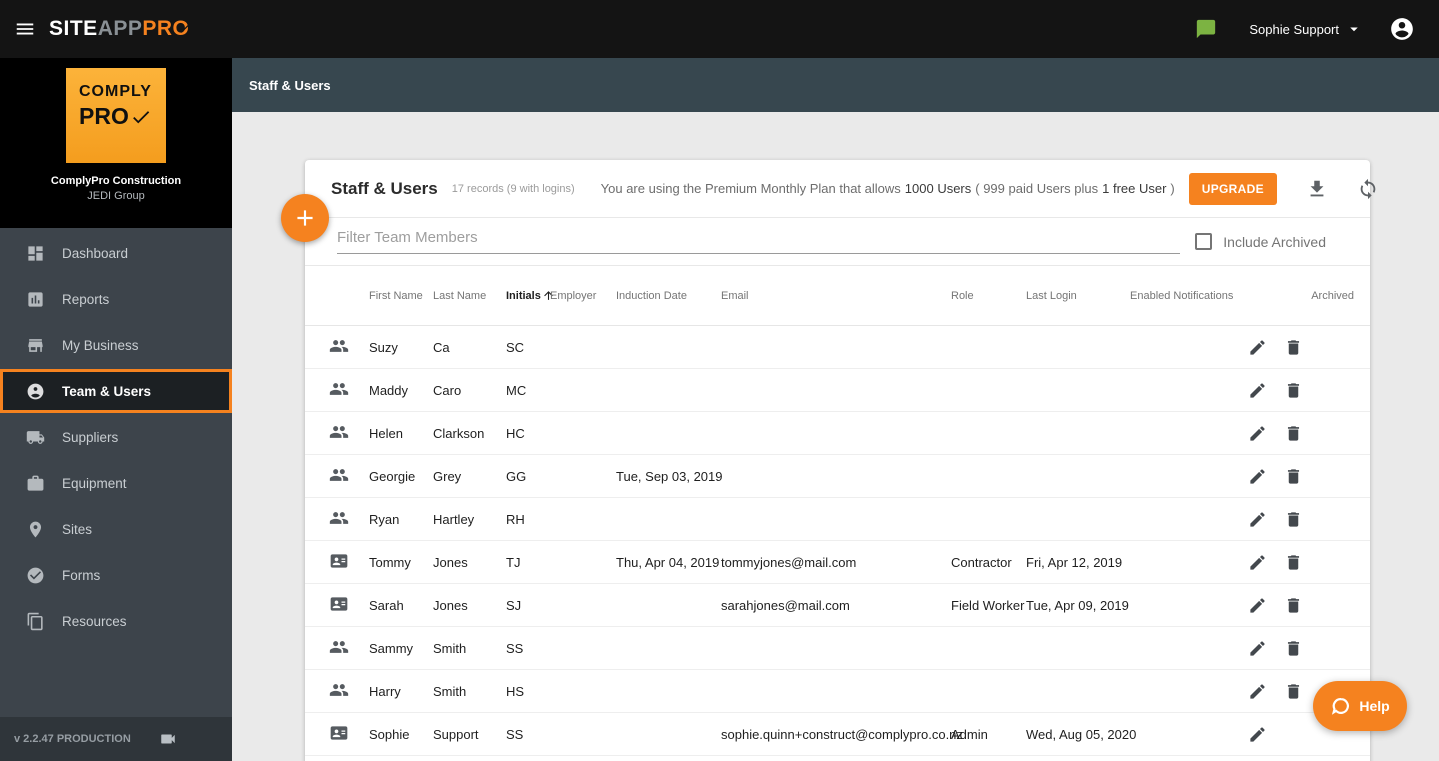 The height and width of the screenshot is (761, 1439). What do you see at coordinates (116, 299) in the screenshot?
I see `sidebar-item-reports: Reports` at bounding box center [116, 299].